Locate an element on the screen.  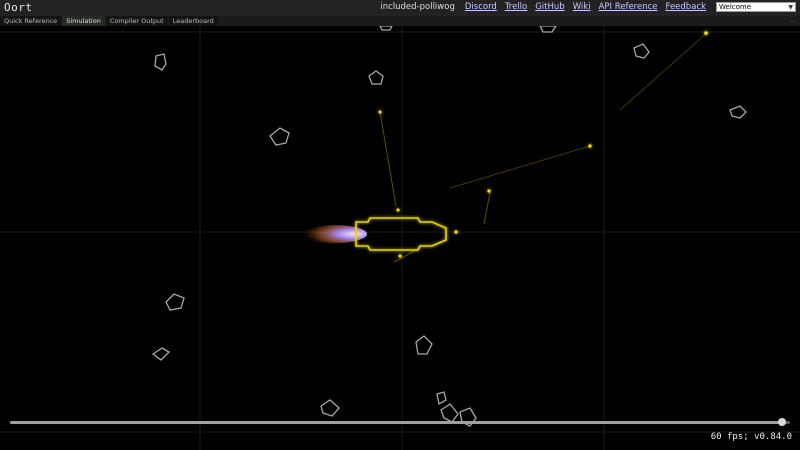
engine-exhaust is located at coordinates (335, 234).